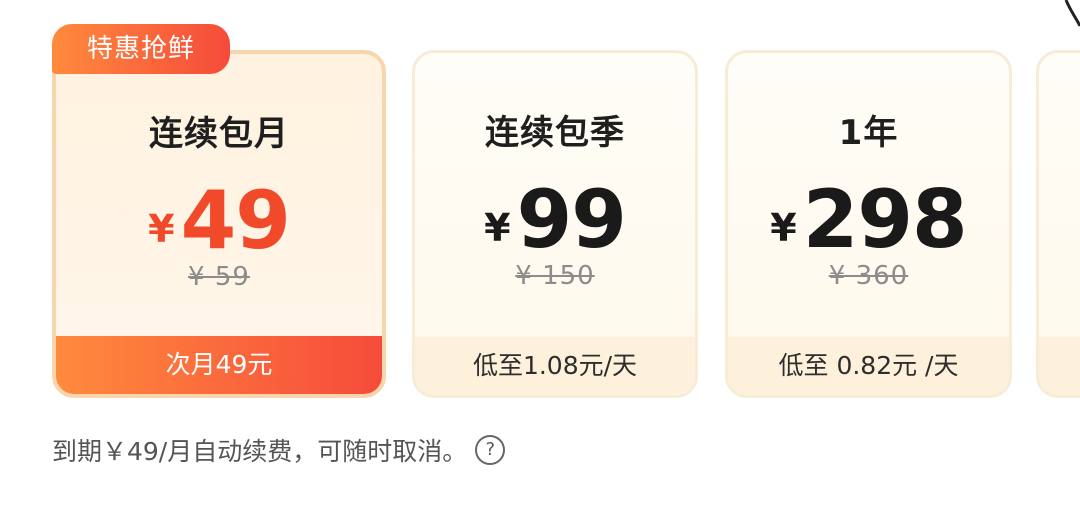 This screenshot has width=1080, height=505. Describe the element at coordinates (571, 219) in the screenshot. I see `price-amount: 99` at that location.